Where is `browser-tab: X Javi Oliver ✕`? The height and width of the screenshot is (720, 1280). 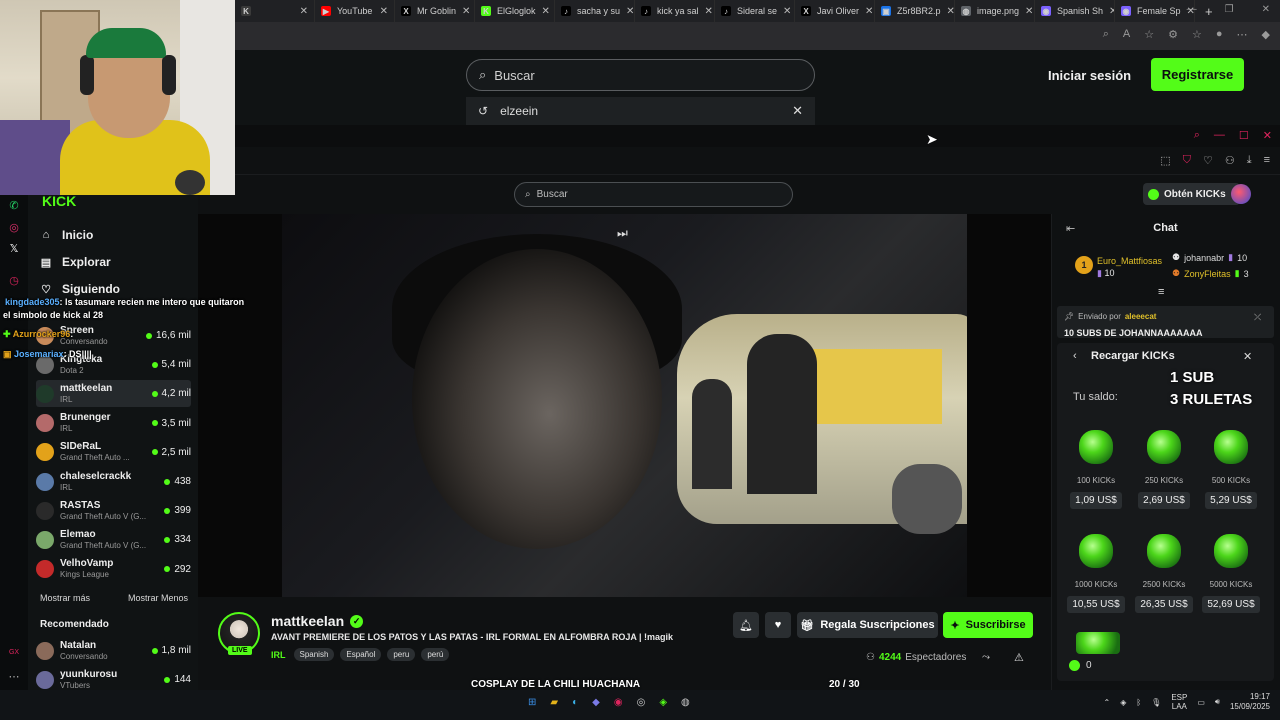
browser-tab: X Javi Oliver ✕ is located at coordinates (835, 11).